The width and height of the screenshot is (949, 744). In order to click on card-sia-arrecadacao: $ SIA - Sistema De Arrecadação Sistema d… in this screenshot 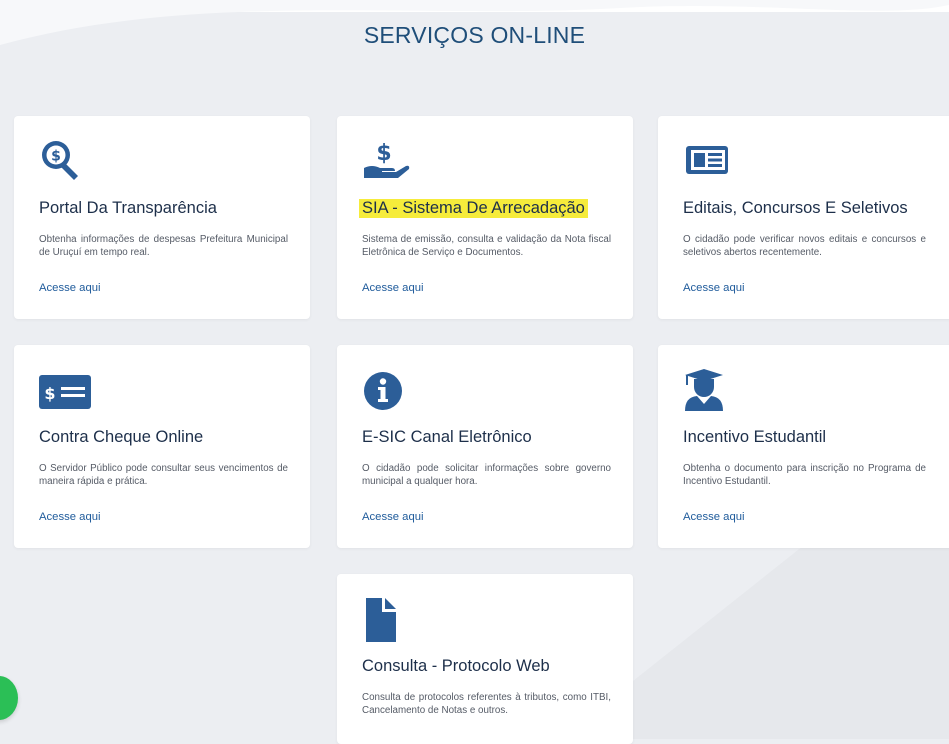, I will do `click(485, 217)`.